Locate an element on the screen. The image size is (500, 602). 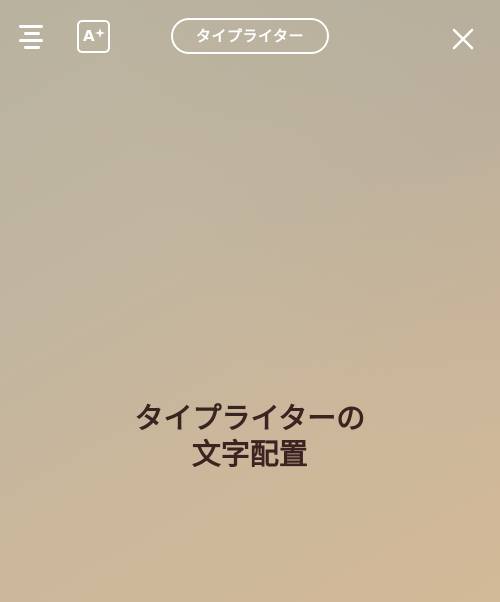
close-icon is located at coordinates (463, 39).